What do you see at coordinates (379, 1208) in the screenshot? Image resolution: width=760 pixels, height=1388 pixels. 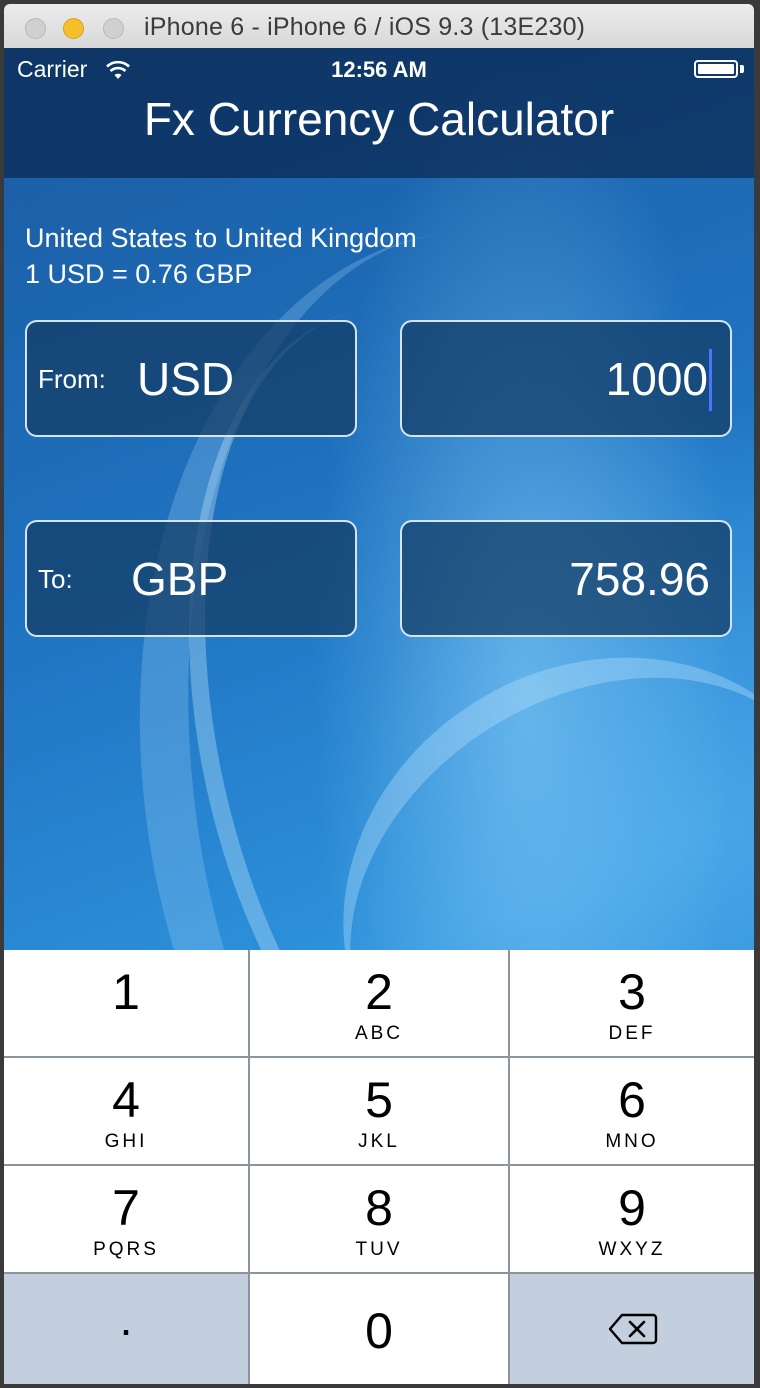 I see `key-digit: 8` at bounding box center [379, 1208].